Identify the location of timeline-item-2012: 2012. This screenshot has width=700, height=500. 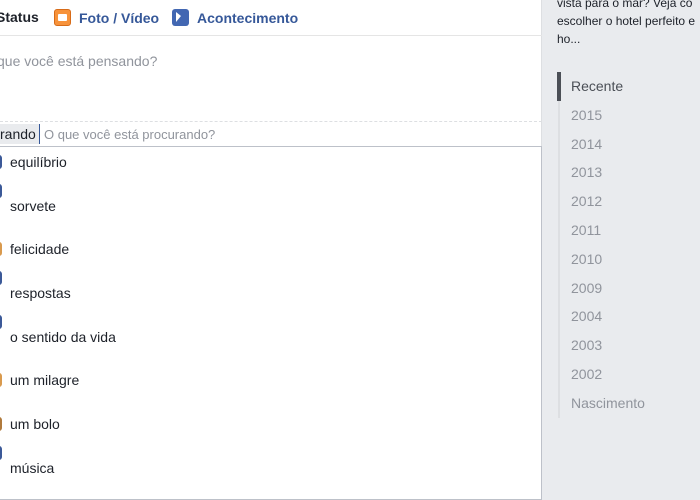
(624, 201).